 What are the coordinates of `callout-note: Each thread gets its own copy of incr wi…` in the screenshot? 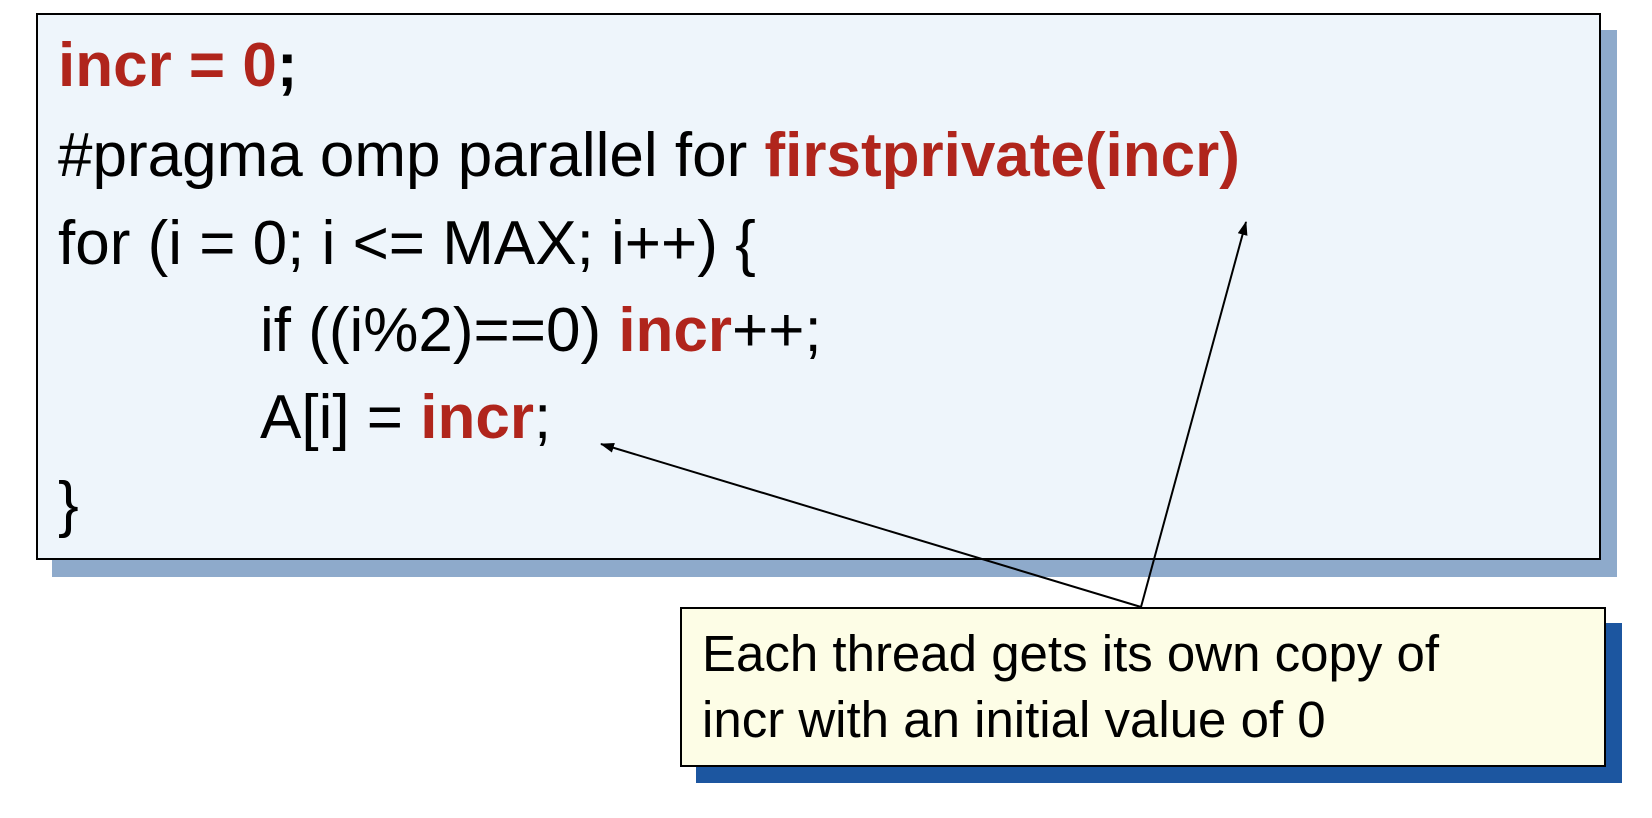 It's located at (1143, 687).